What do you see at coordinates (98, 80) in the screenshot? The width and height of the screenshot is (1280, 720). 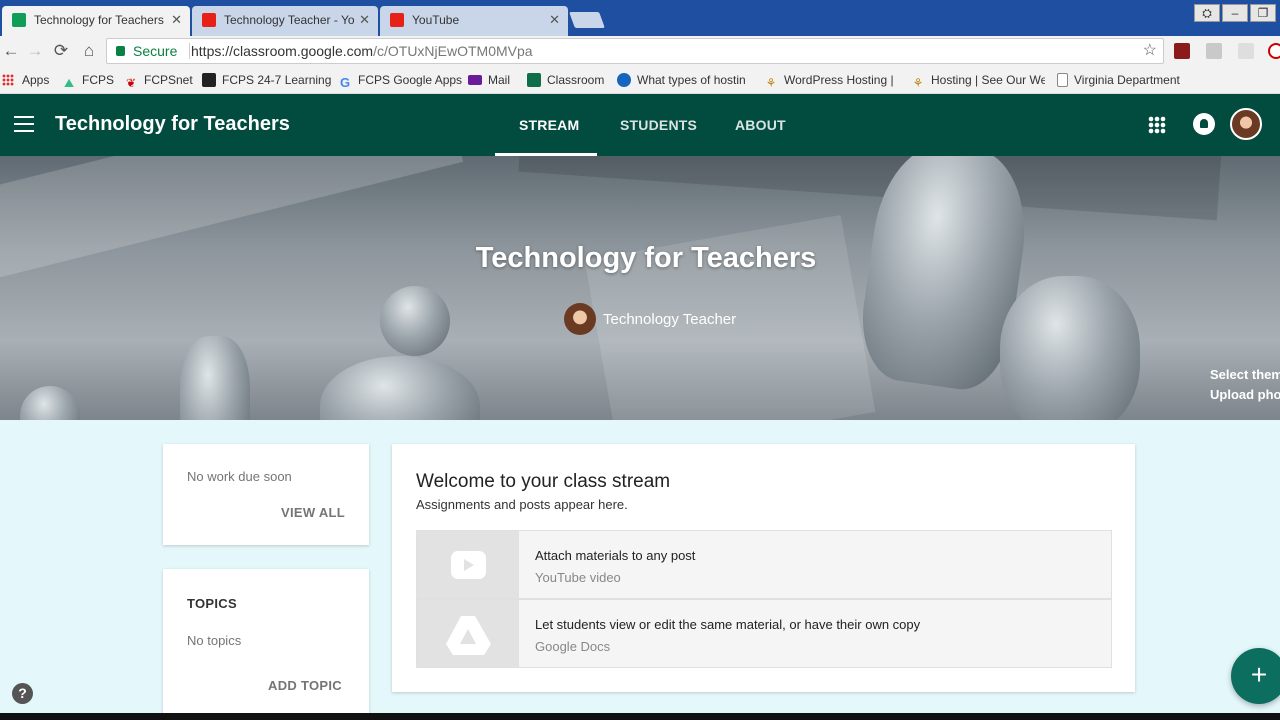 I see `bookmark-label: FCPS` at bounding box center [98, 80].